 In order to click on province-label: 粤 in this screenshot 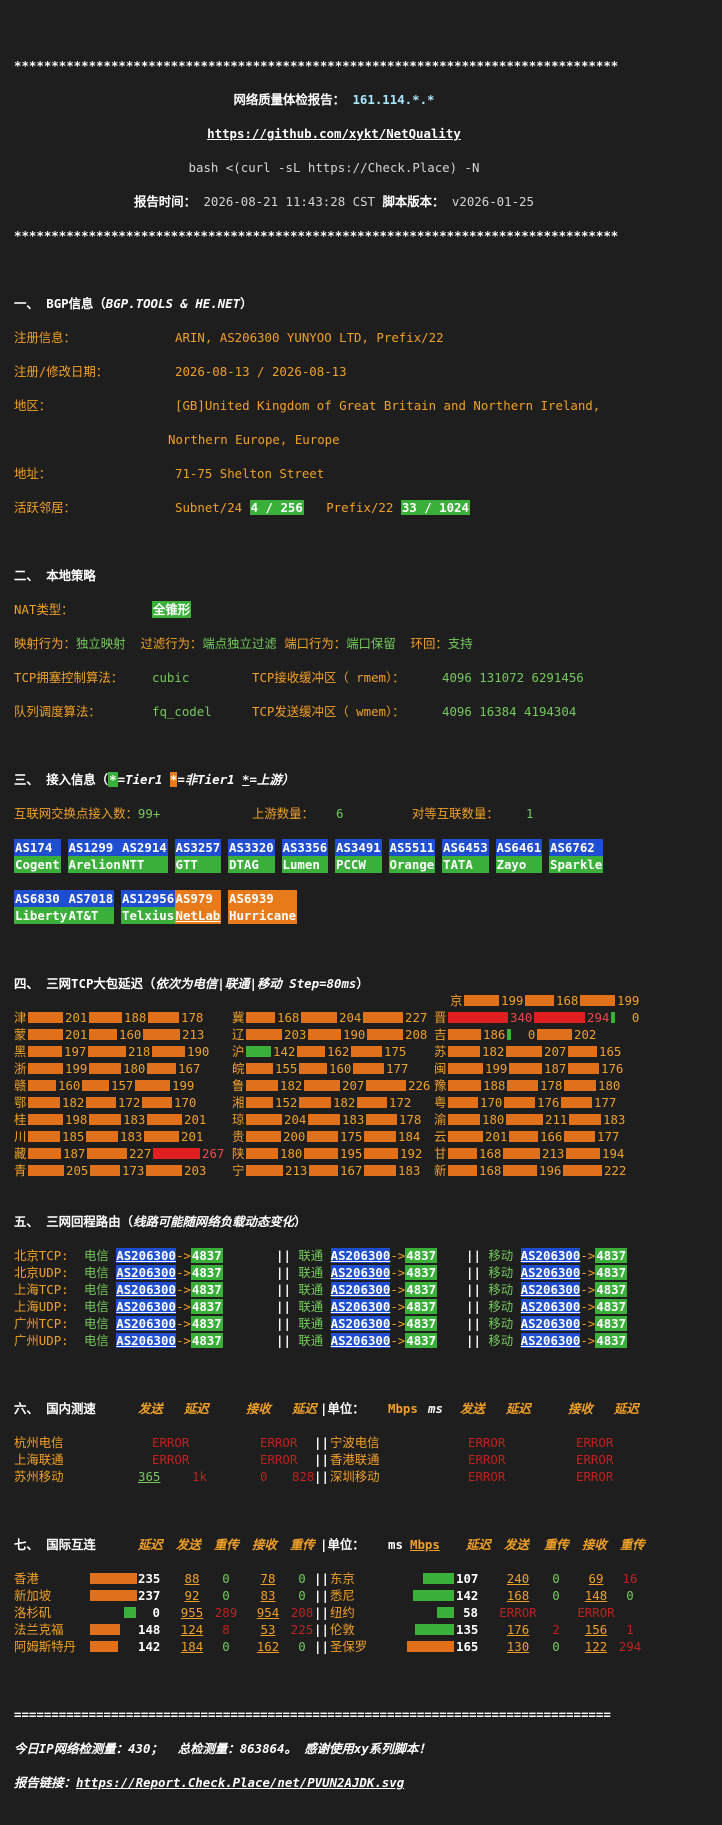, I will do `click(440, 1102)`.